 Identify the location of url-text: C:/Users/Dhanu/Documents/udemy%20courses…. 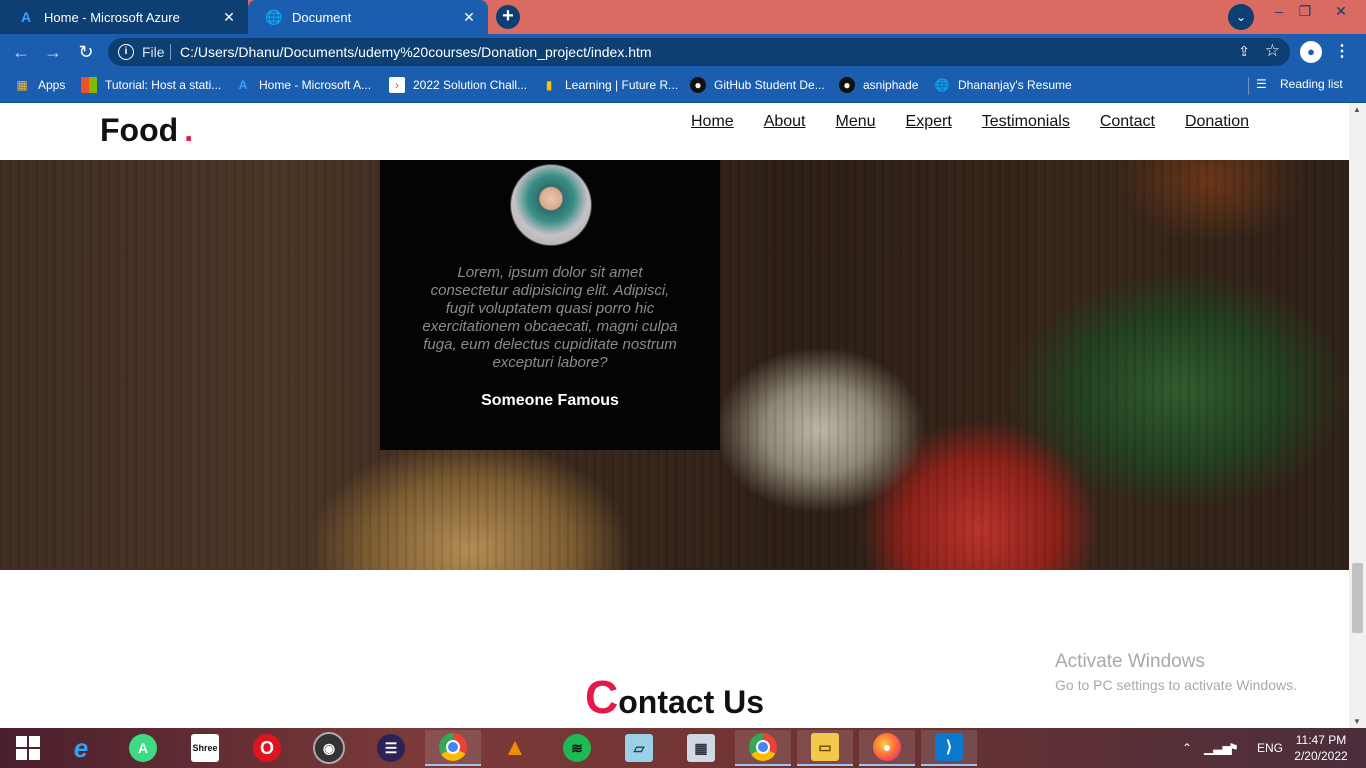
(416, 52).